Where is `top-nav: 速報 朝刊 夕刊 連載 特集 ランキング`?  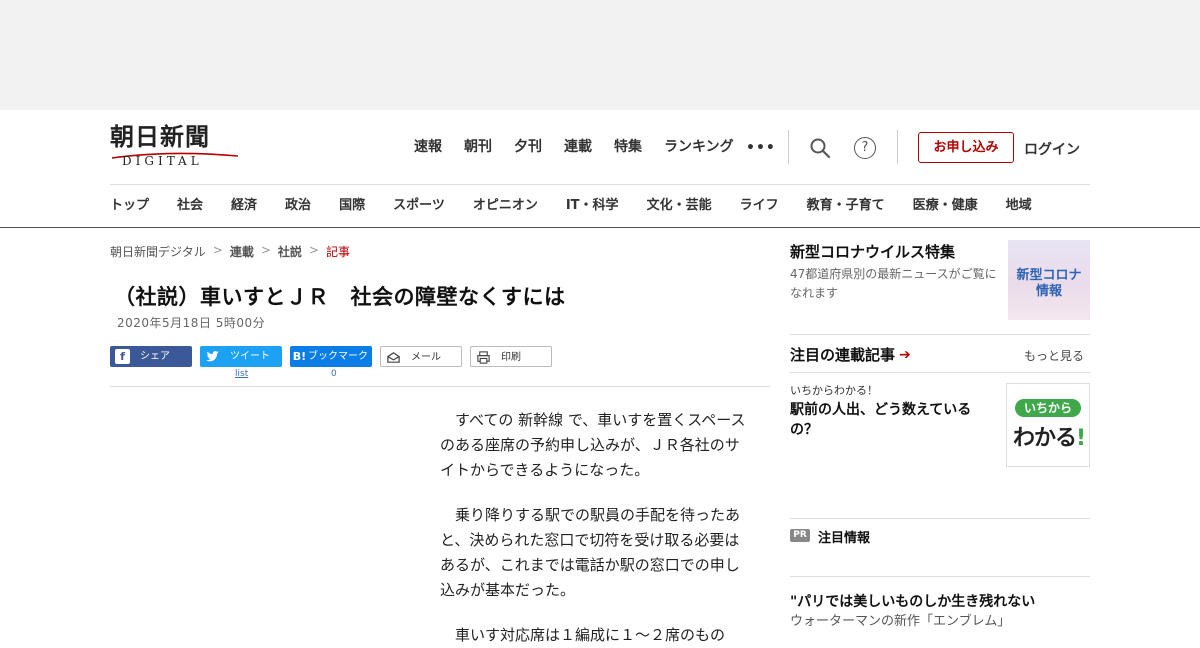 top-nav: 速報 朝刊 夕刊 連載 特集 ランキング is located at coordinates (585, 147).